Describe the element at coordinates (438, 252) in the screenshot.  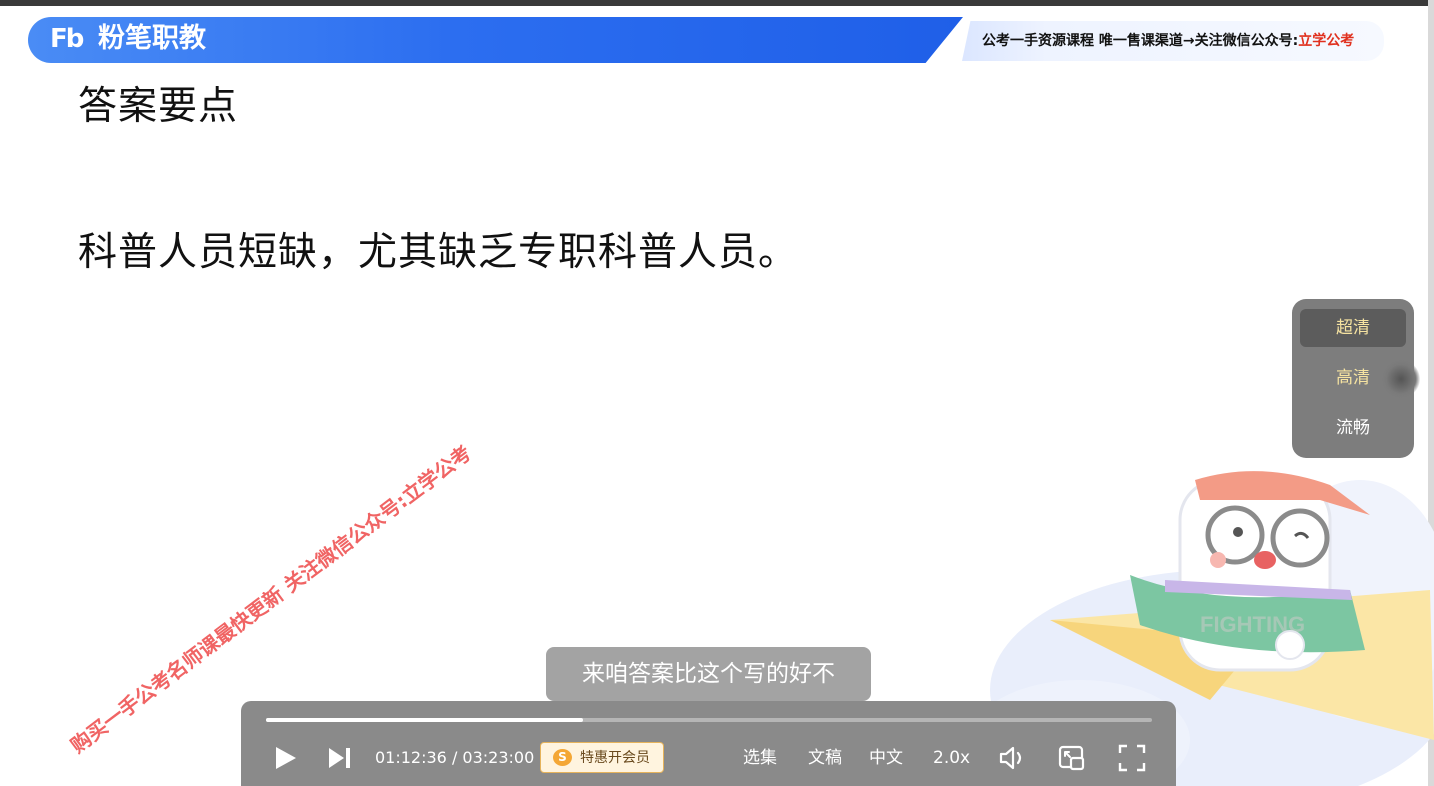
I see `slide-body-text: 科普人员短缺，尤其缺乏专职科普人员。` at that location.